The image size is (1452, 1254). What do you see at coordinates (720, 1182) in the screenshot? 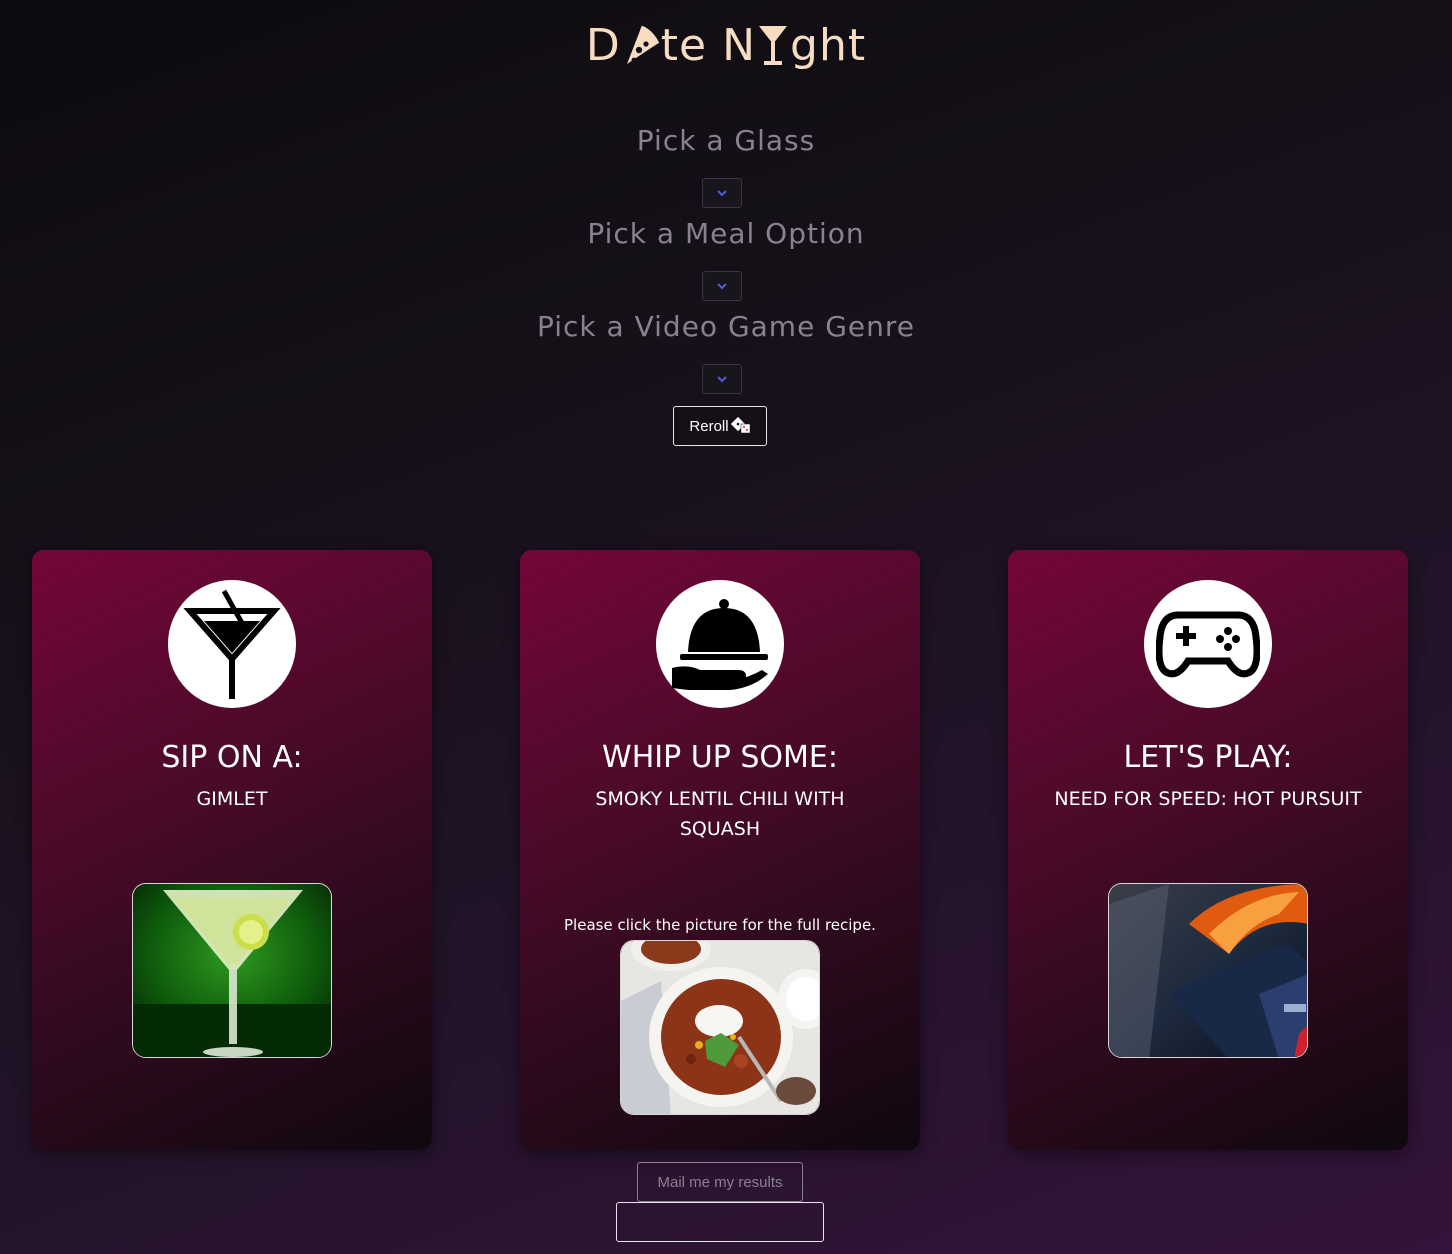
I see `mail-results-button: Mail me my results` at bounding box center [720, 1182].